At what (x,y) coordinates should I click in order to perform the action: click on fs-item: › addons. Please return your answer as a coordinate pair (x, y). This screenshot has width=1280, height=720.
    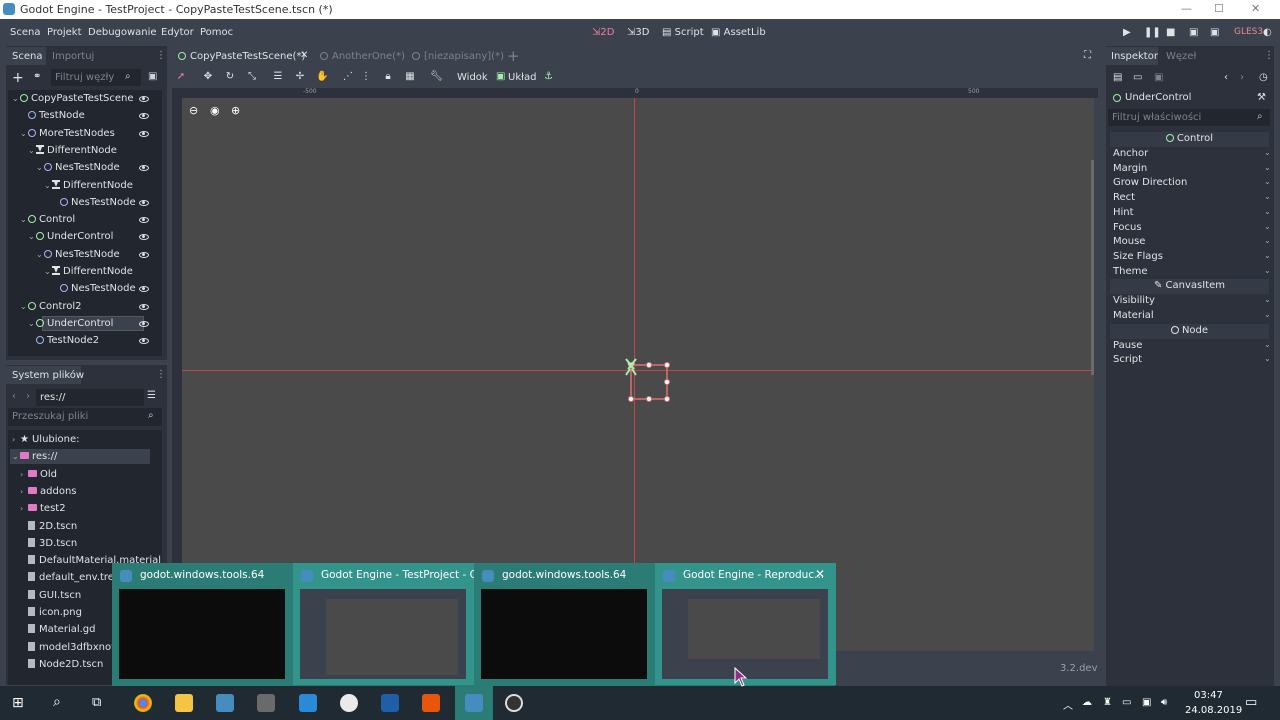
    Looking at the image, I should click on (48, 494).